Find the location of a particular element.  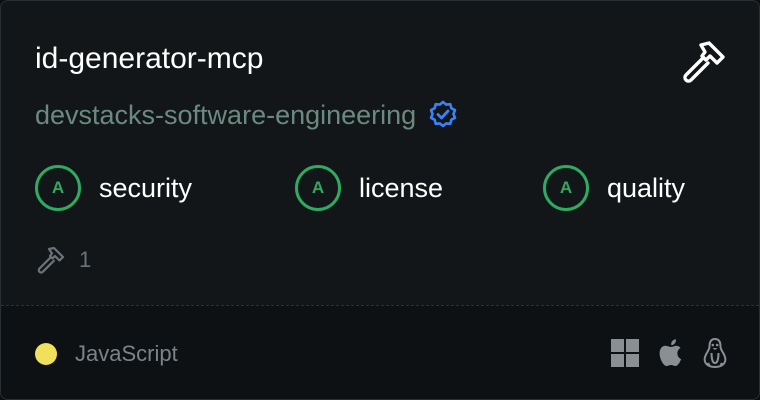

hammer-small-icon is located at coordinates (51, 260).